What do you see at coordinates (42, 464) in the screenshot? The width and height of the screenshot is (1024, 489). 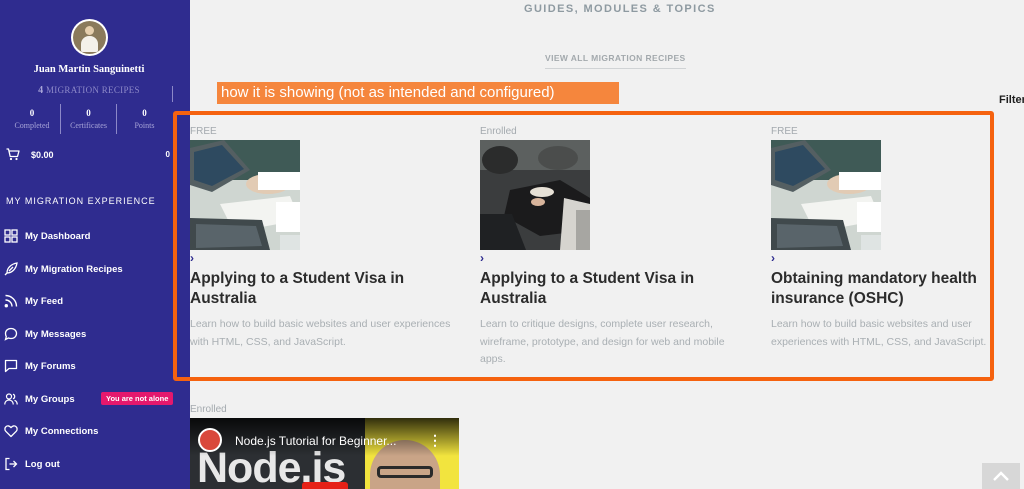 I see `nav-label: Log out` at bounding box center [42, 464].